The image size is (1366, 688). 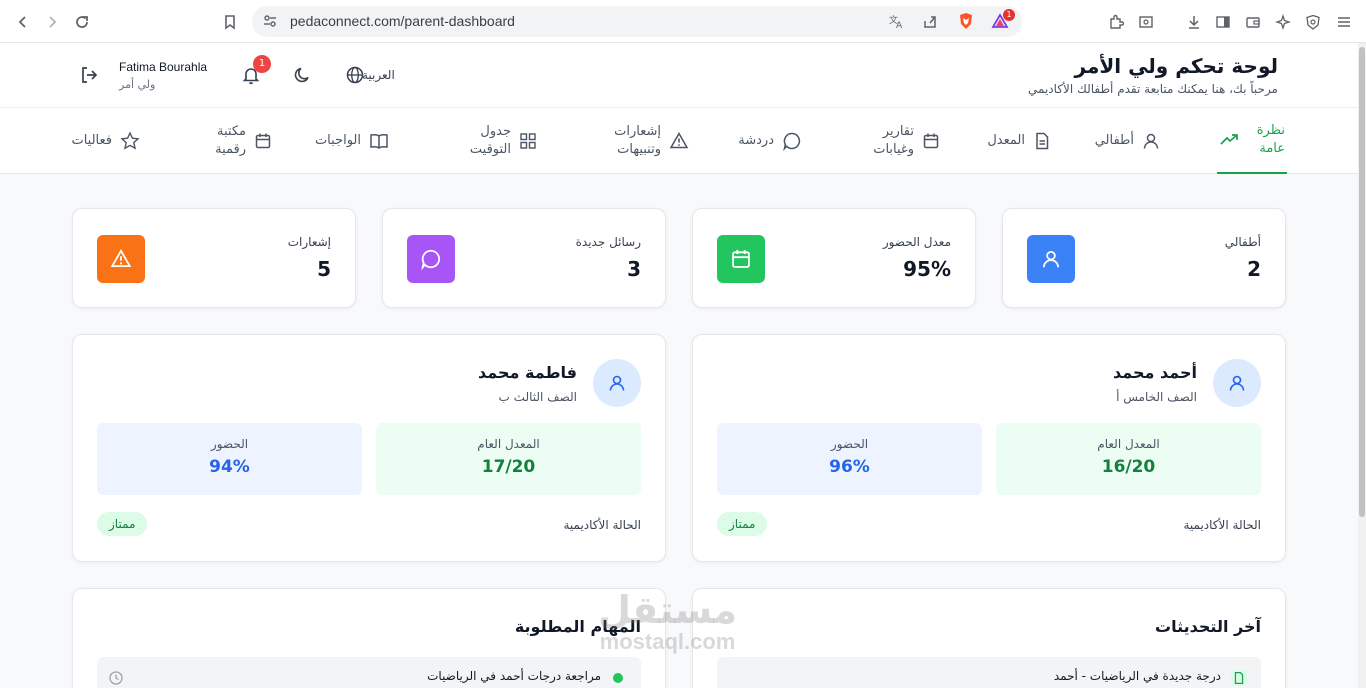 What do you see at coordinates (163, 67) in the screenshot?
I see `user-name: Fatima Bourahla` at bounding box center [163, 67].